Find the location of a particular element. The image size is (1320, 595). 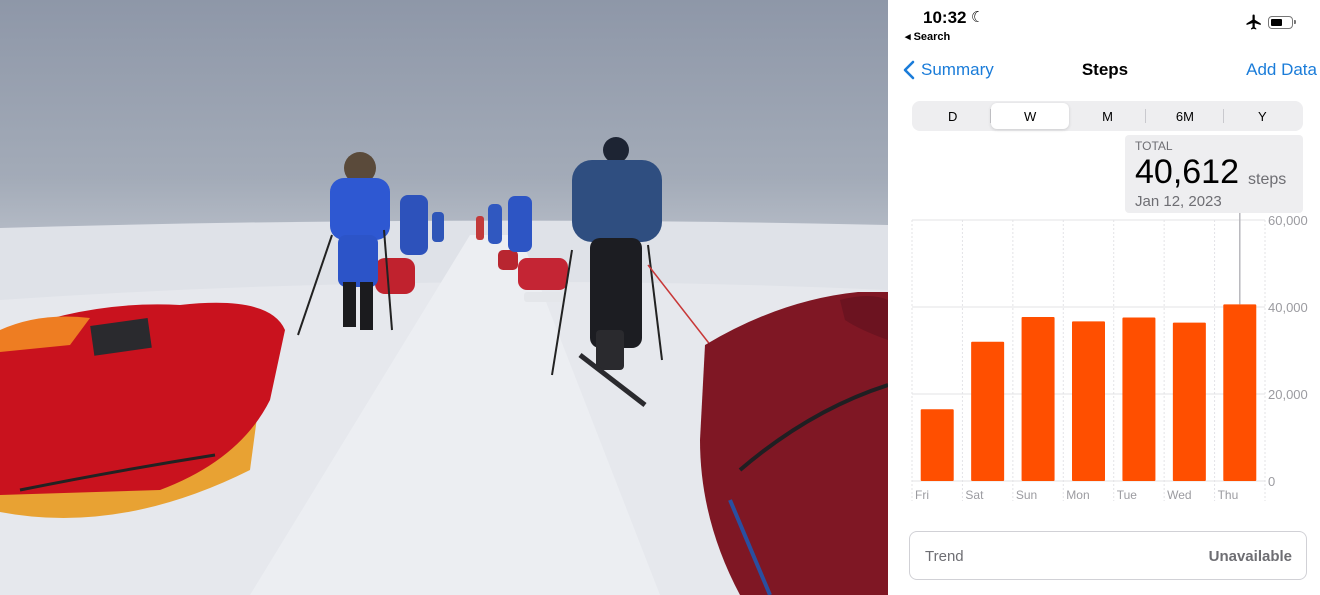

trend-value: Unavailable is located at coordinates (1250, 556).